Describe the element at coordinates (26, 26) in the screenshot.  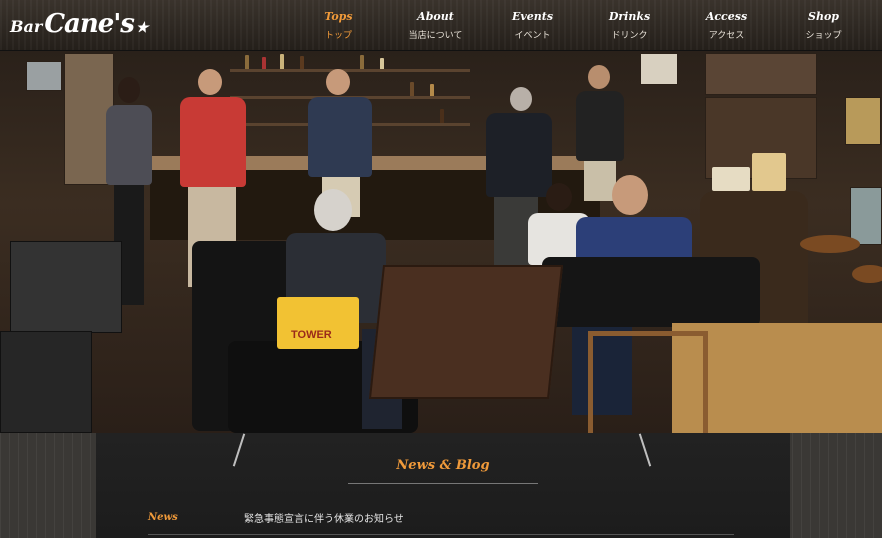
I see `logo-prefix: Bar` at that location.